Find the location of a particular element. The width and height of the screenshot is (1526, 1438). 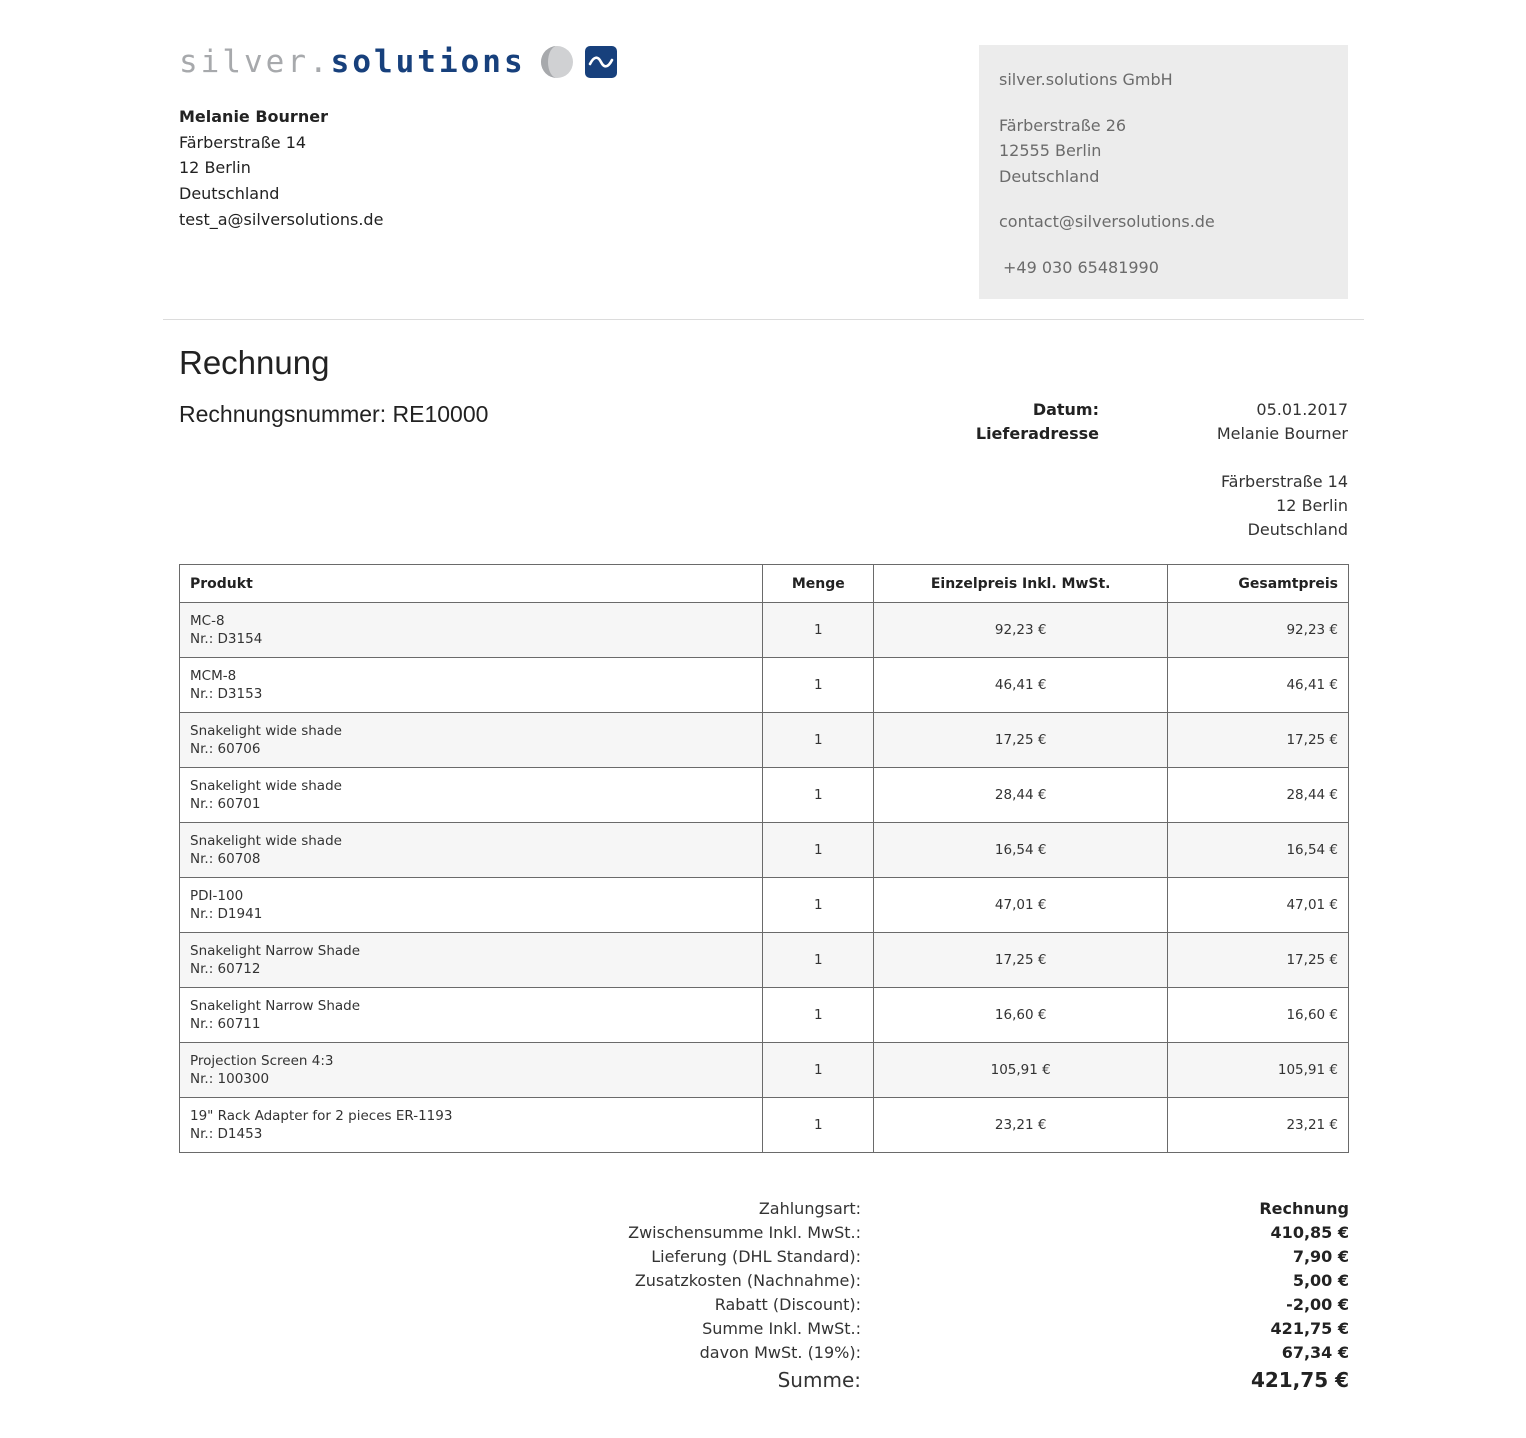

delivery-country: Deutschland is located at coordinates (1297, 529).